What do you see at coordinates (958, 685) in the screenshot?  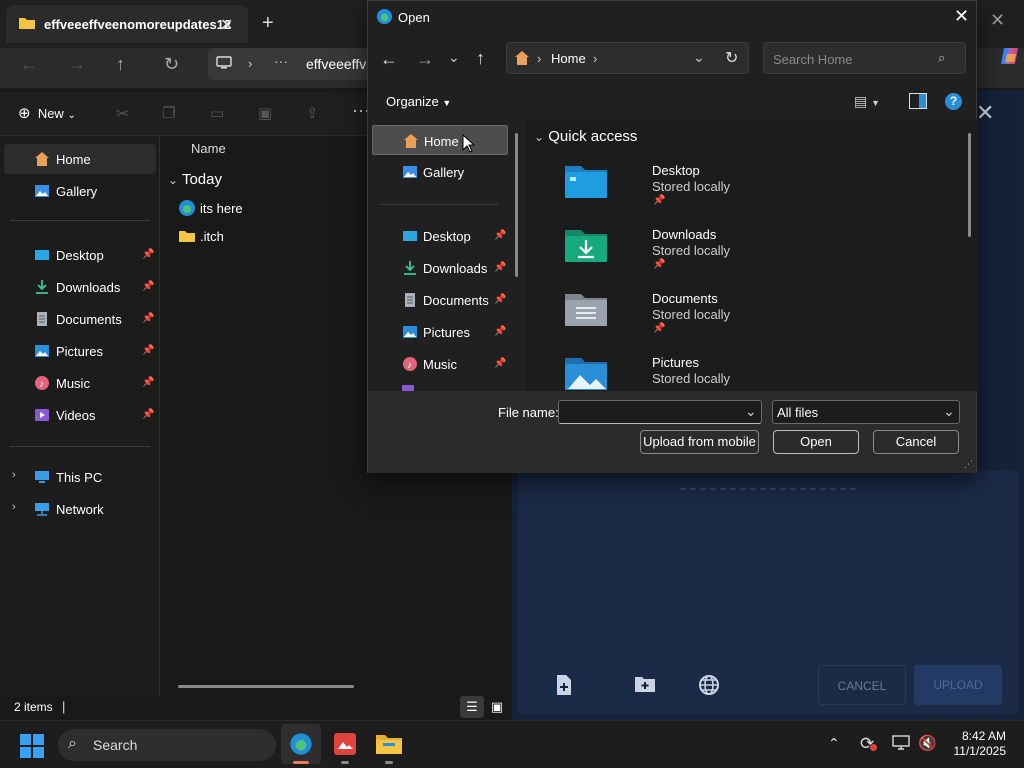 I see `upload-button: UPLOAD` at bounding box center [958, 685].